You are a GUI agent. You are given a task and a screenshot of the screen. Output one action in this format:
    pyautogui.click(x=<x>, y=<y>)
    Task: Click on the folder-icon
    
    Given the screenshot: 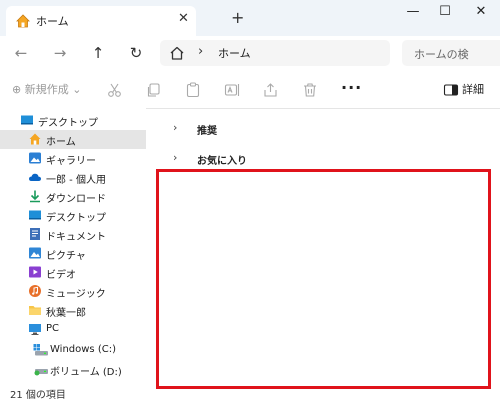 What is the action you would take?
    pyautogui.click(x=35, y=310)
    